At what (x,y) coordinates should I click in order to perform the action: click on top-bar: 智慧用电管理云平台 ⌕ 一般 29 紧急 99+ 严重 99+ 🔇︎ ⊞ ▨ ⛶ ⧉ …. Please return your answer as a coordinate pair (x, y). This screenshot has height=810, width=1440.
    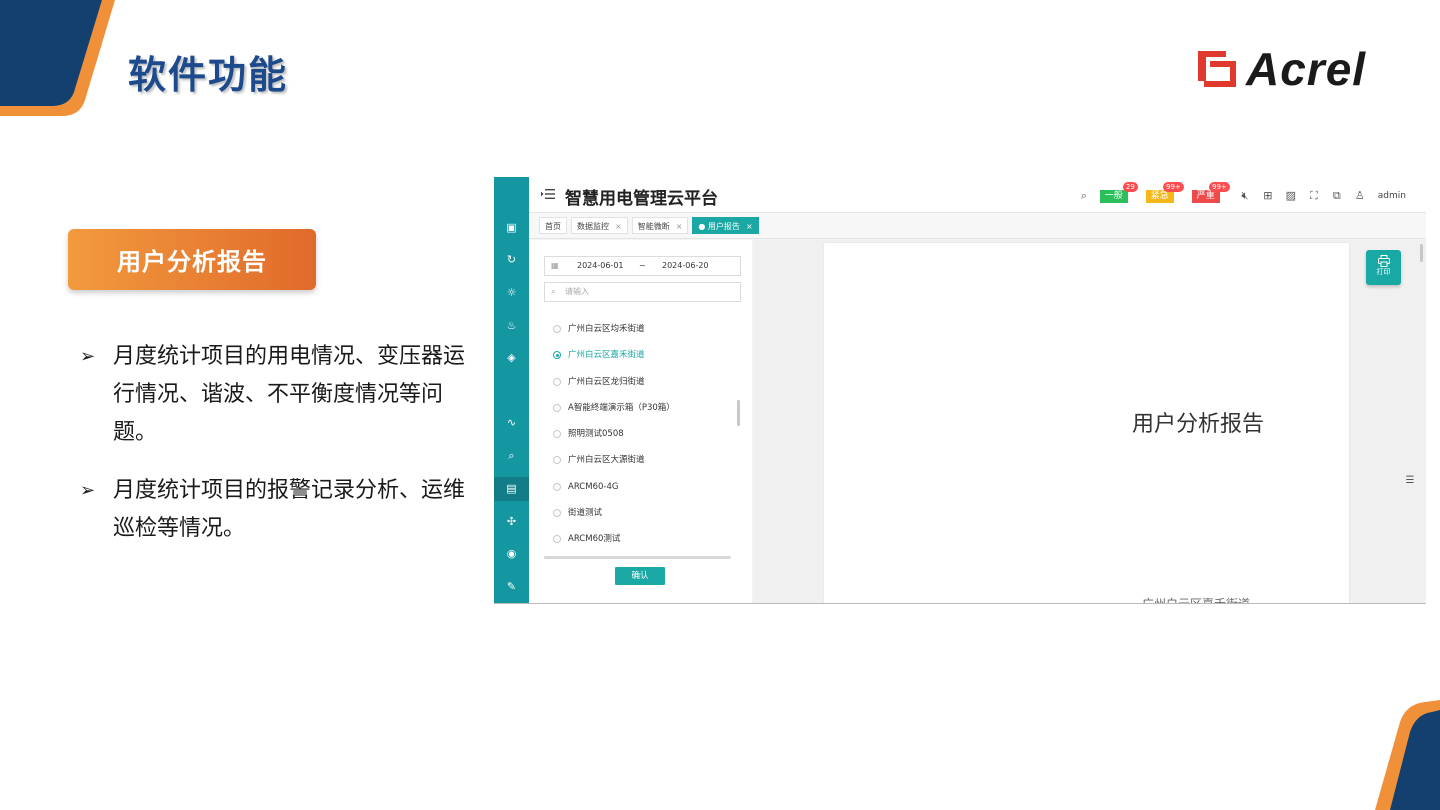
    Looking at the image, I should click on (977, 195).